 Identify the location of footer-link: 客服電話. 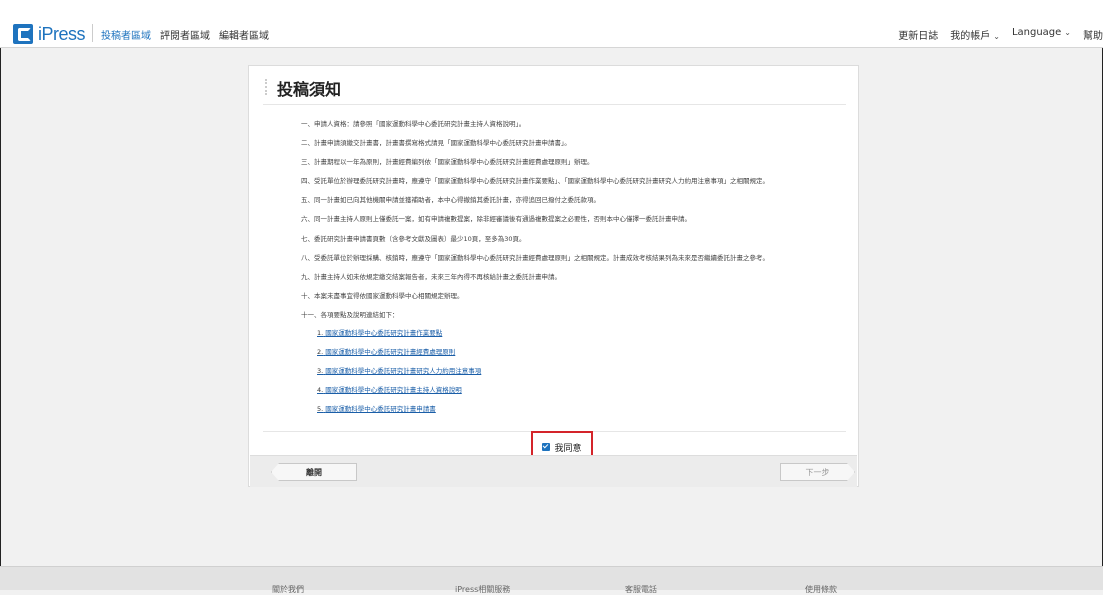
(641, 589).